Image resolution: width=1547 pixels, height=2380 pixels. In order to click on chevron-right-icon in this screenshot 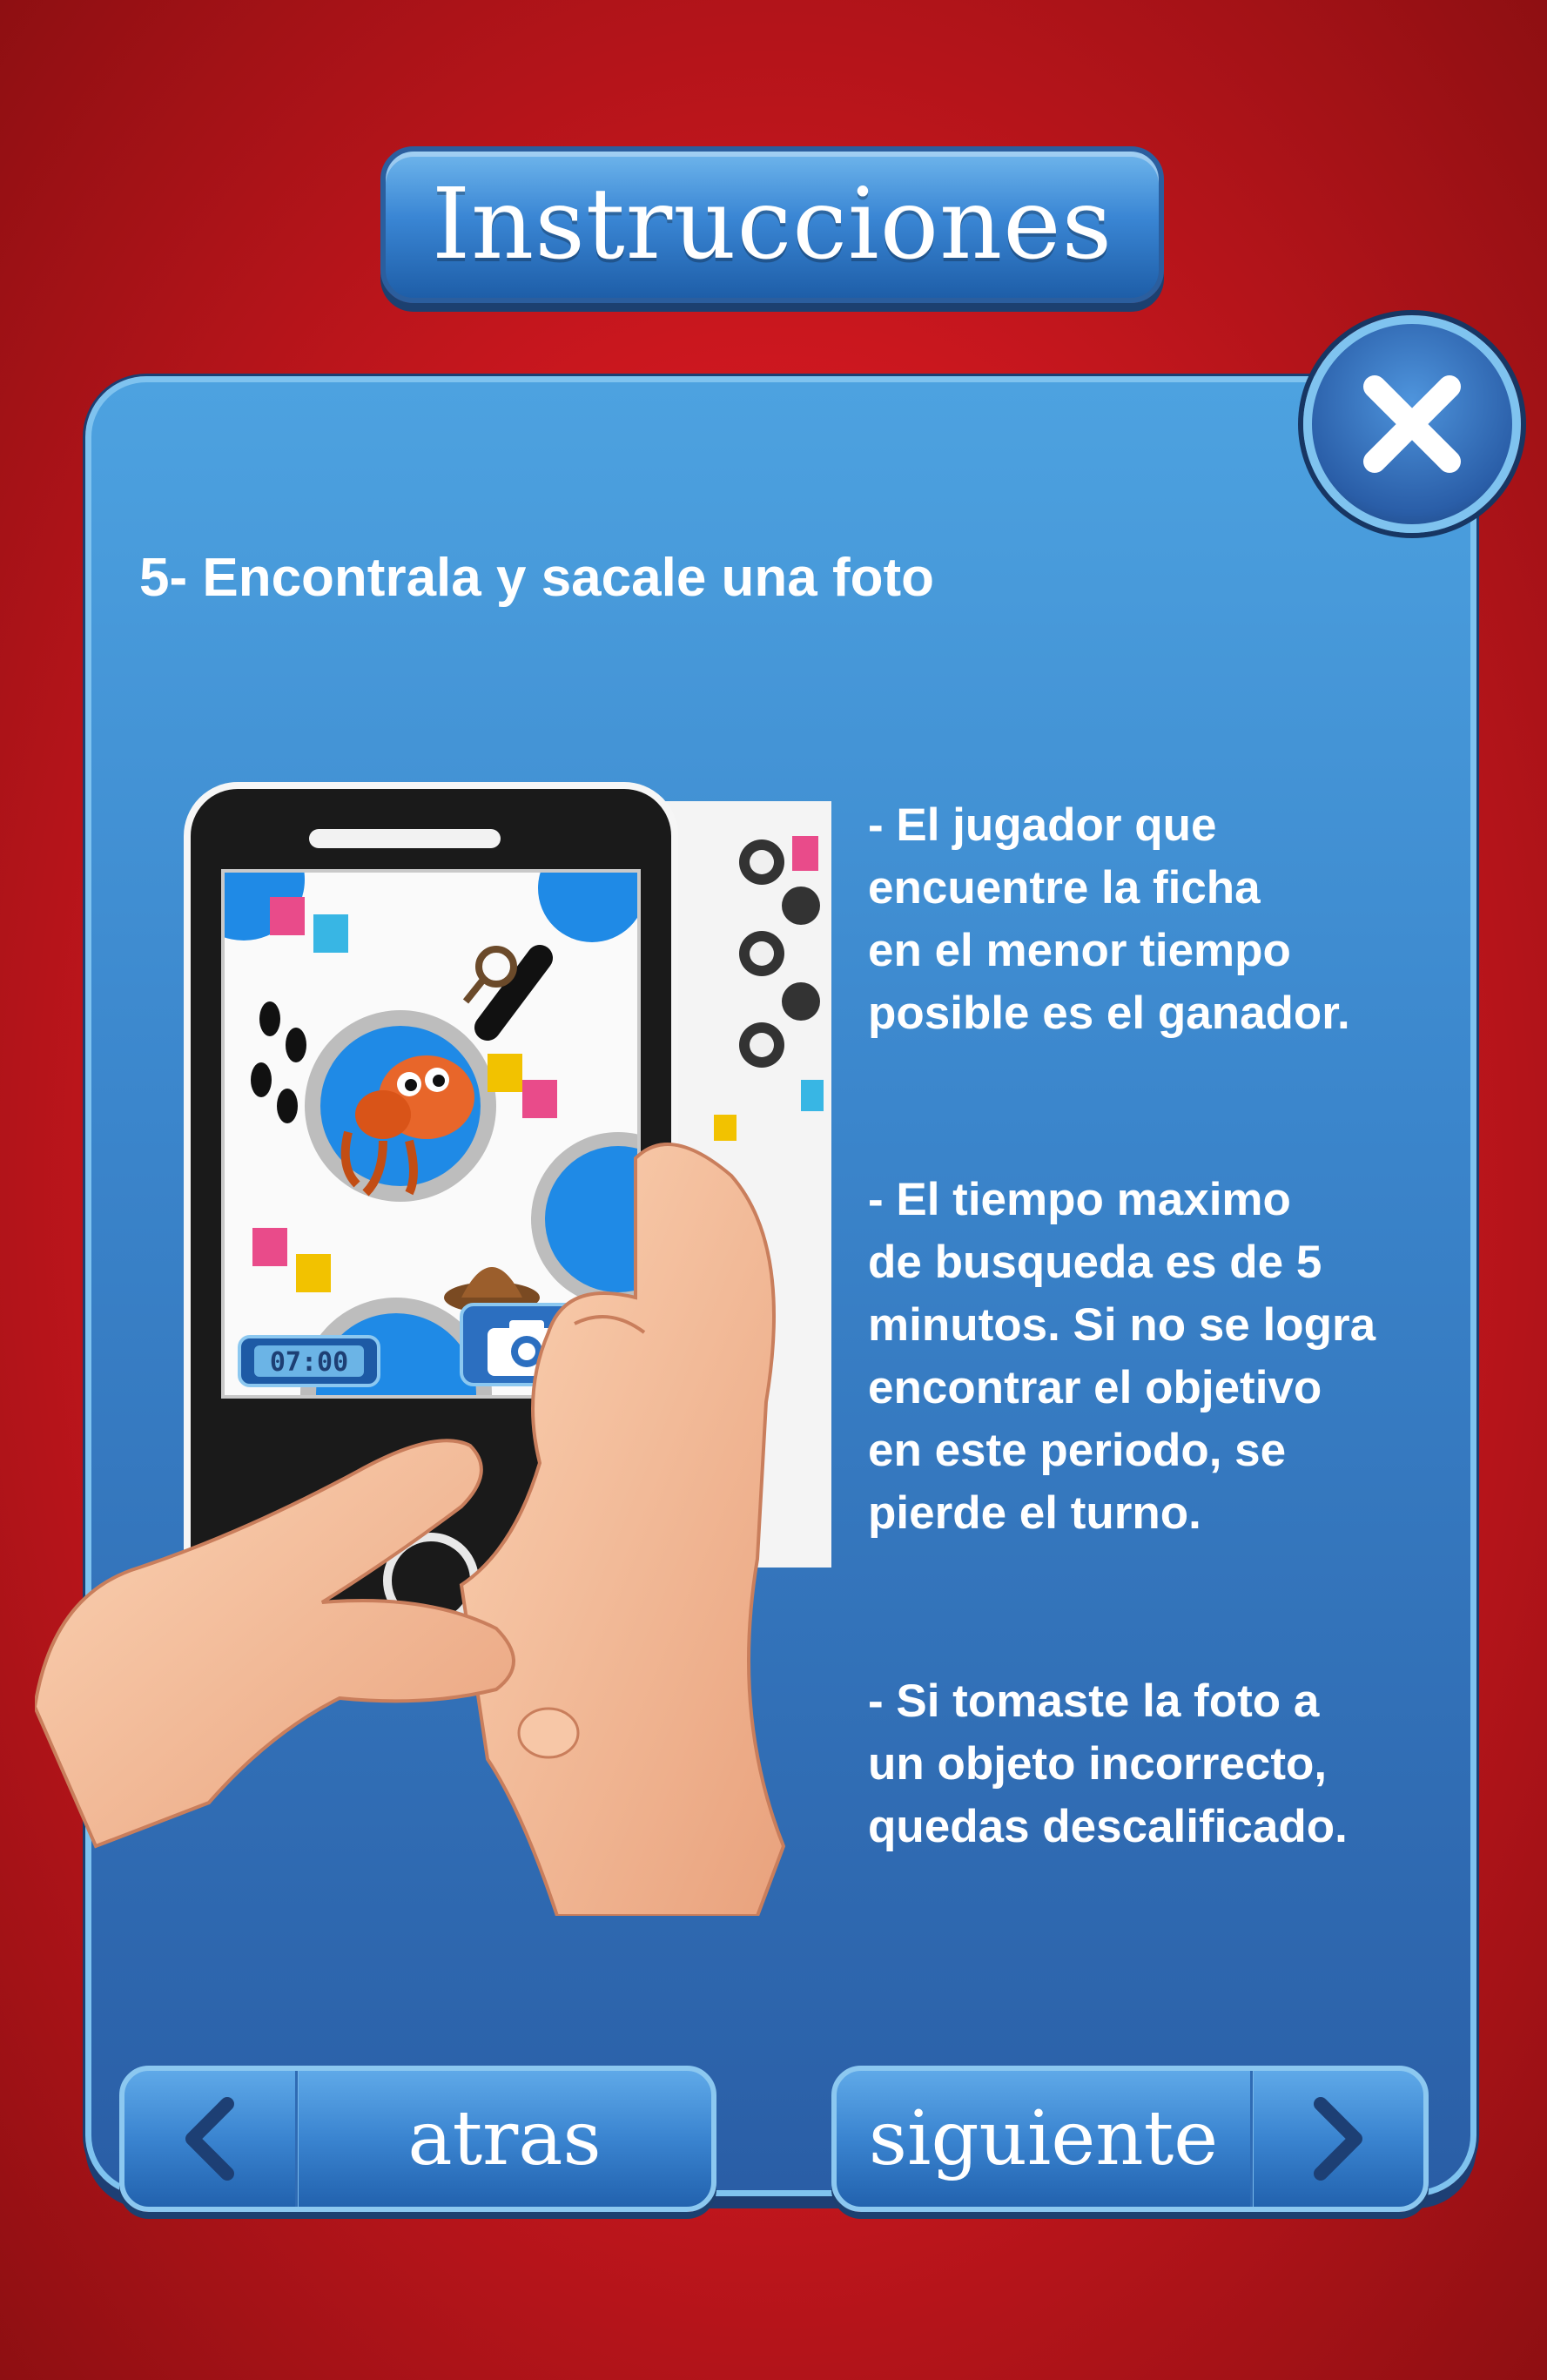, I will do `click(1338, 2139)`.